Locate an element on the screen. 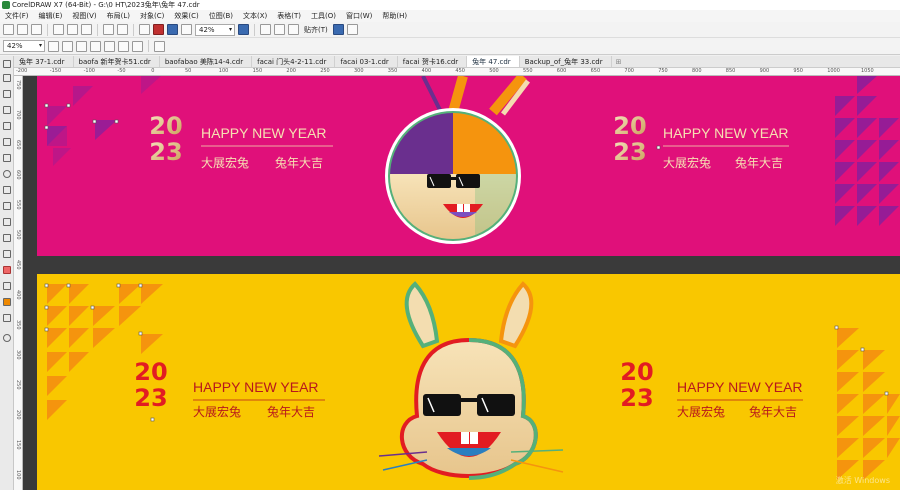  menu-bitmaps: 位图(B) is located at coordinates (221, 16).